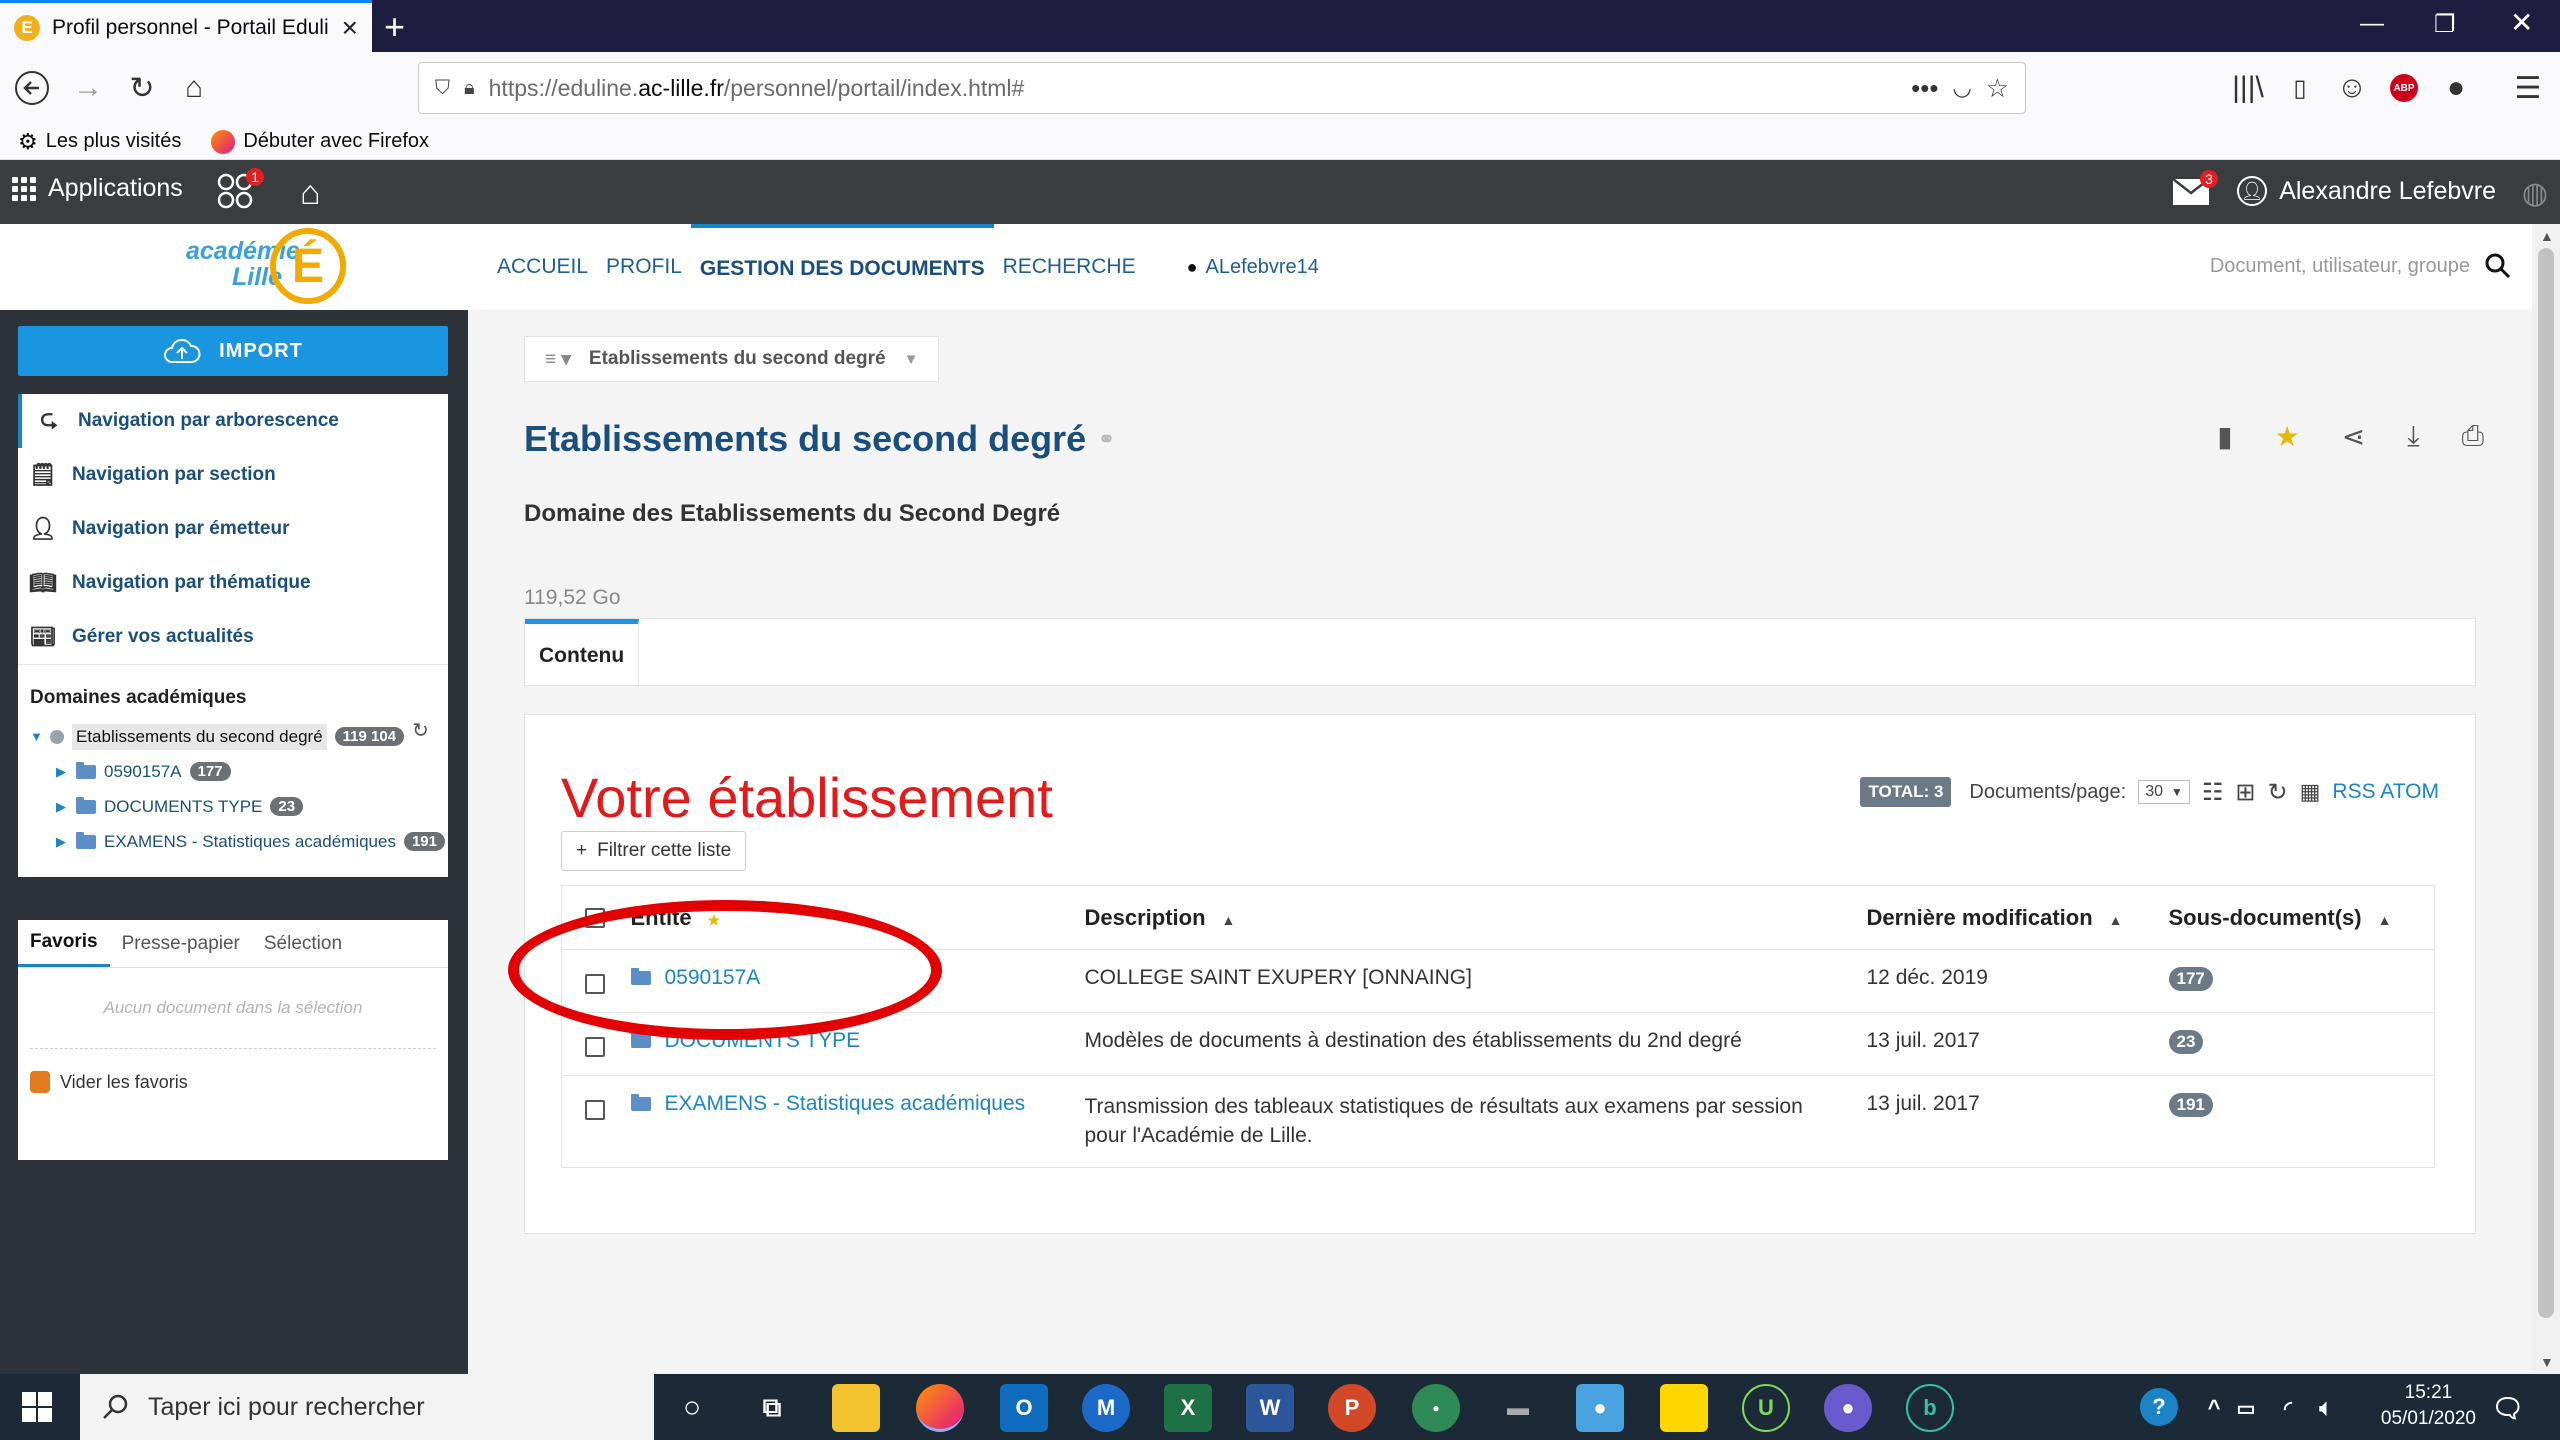  I want to click on nav-recherche: RECHERCHE, so click(1069, 267).